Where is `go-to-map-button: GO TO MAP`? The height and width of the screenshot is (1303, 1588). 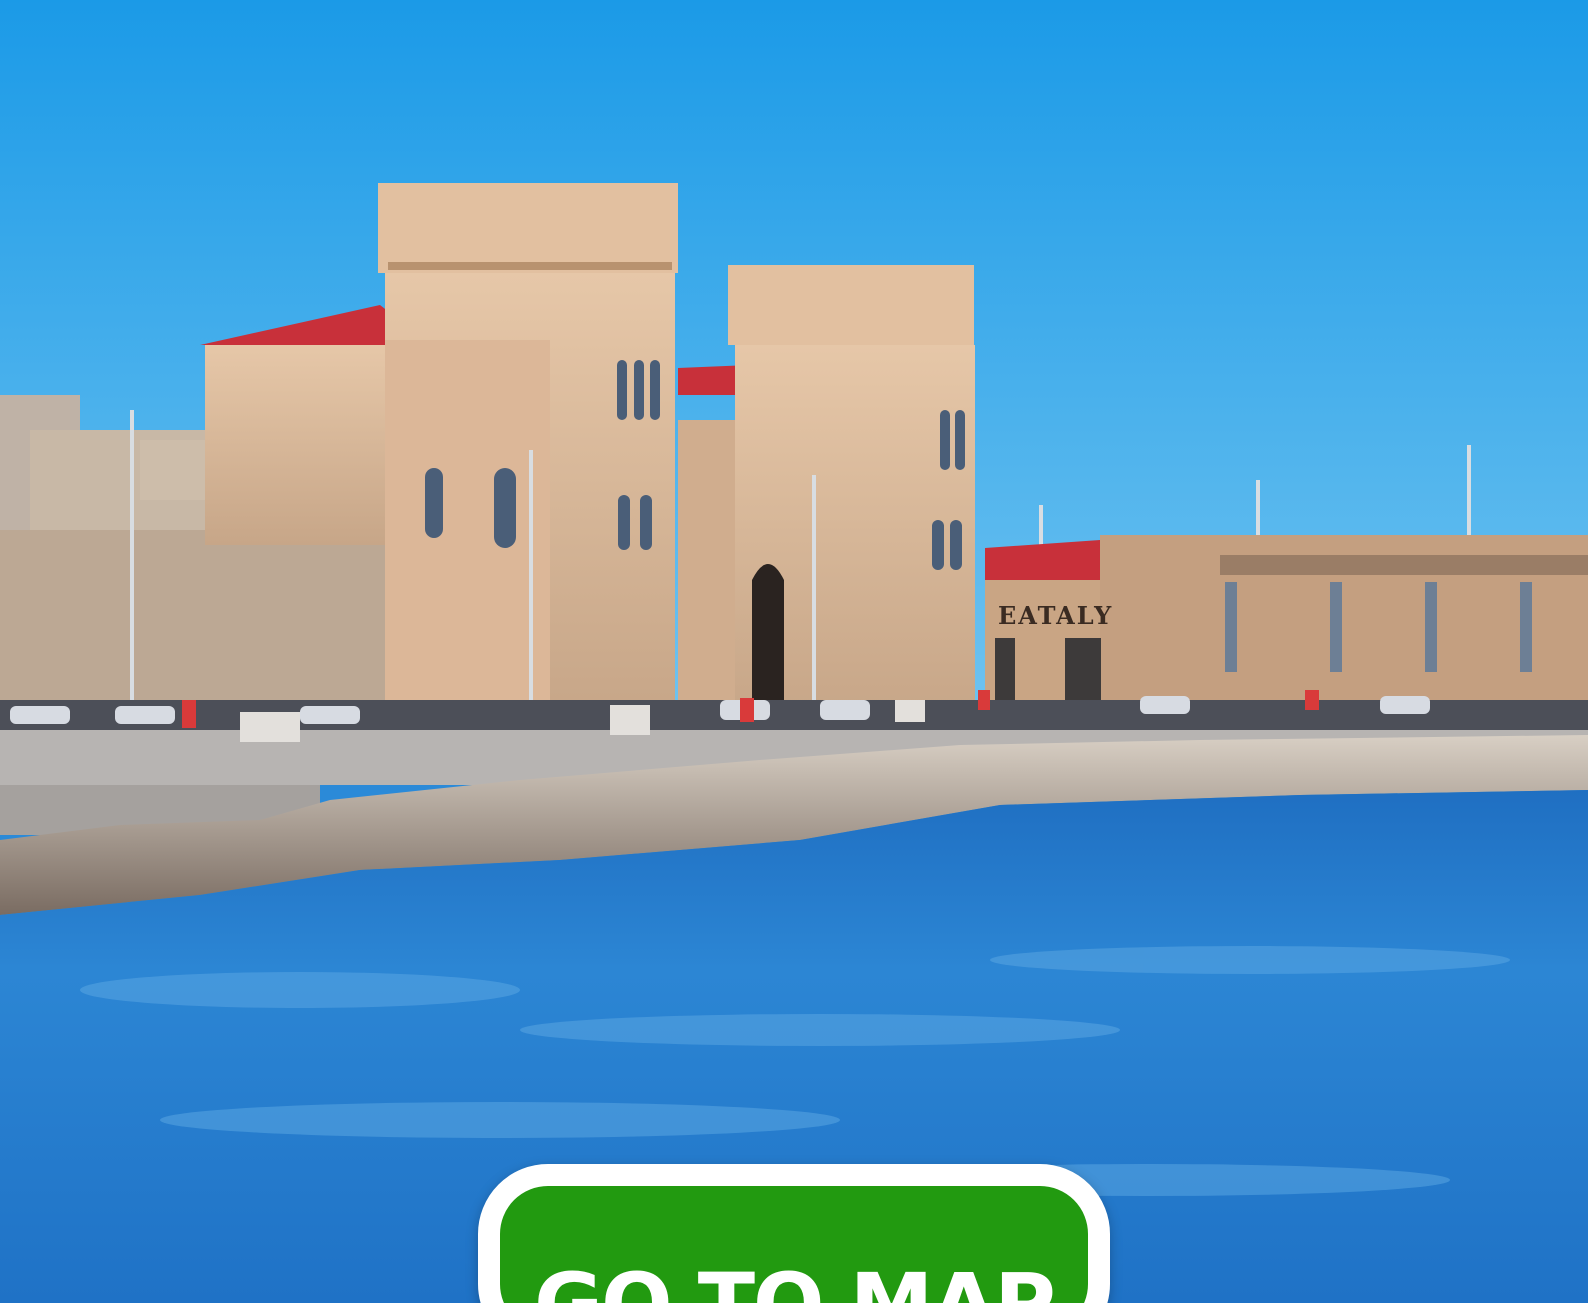 go-to-map-button: GO TO MAP is located at coordinates (794, 1233).